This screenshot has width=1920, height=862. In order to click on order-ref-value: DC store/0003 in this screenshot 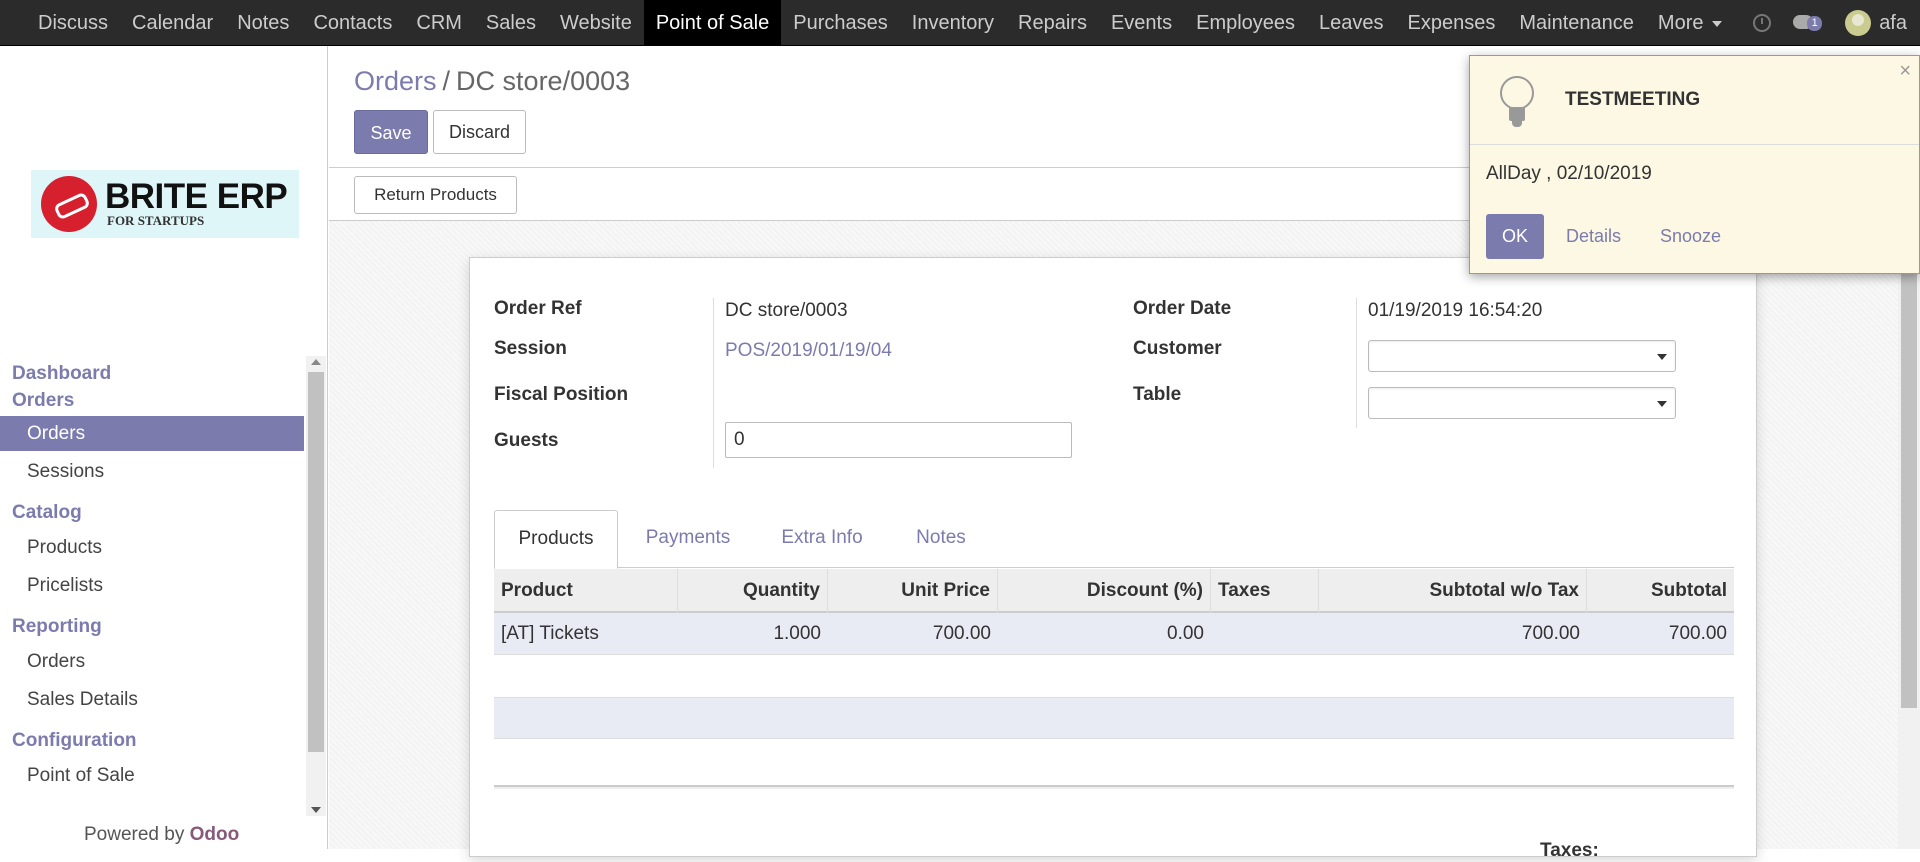, I will do `click(786, 310)`.